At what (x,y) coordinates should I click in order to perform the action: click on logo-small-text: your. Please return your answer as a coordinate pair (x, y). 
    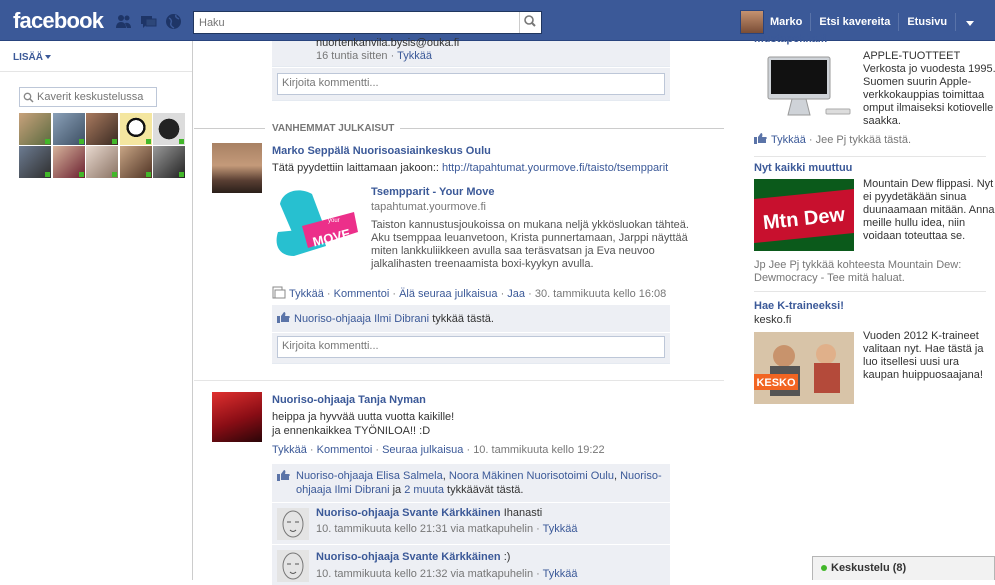
    Looking at the image, I should click on (334, 221).